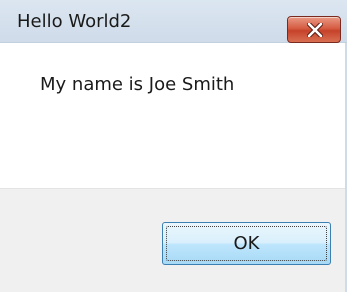 The image size is (347, 292). I want to click on title-bar: Hello World2, so click(173, 21).